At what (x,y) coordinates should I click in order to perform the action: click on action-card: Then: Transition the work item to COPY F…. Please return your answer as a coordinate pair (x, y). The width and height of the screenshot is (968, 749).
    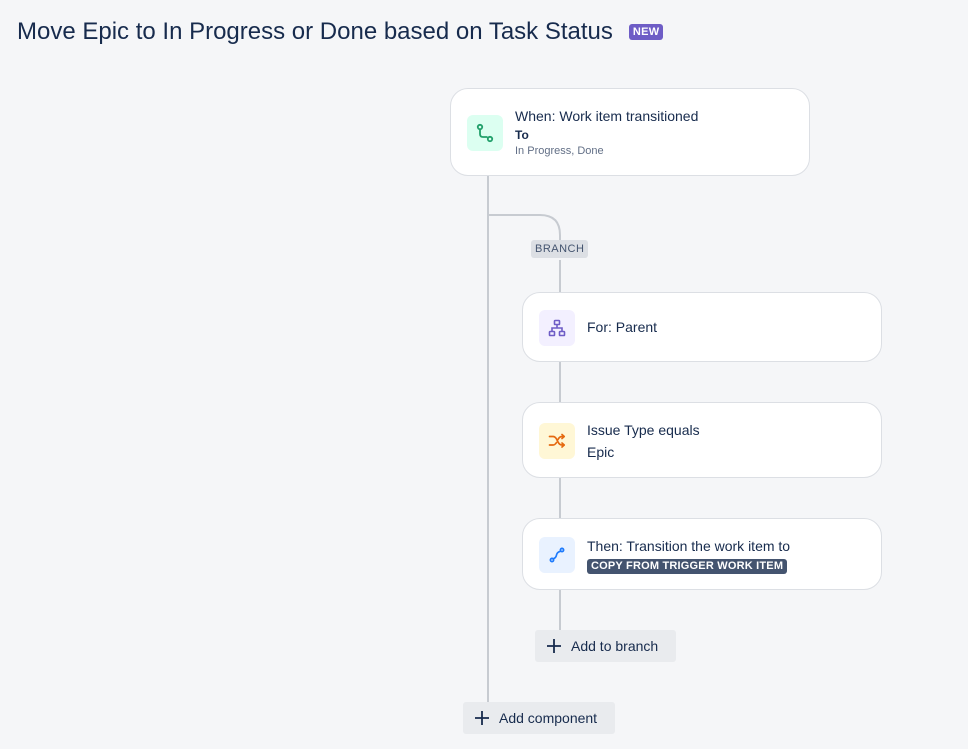
    Looking at the image, I should click on (702, 554).